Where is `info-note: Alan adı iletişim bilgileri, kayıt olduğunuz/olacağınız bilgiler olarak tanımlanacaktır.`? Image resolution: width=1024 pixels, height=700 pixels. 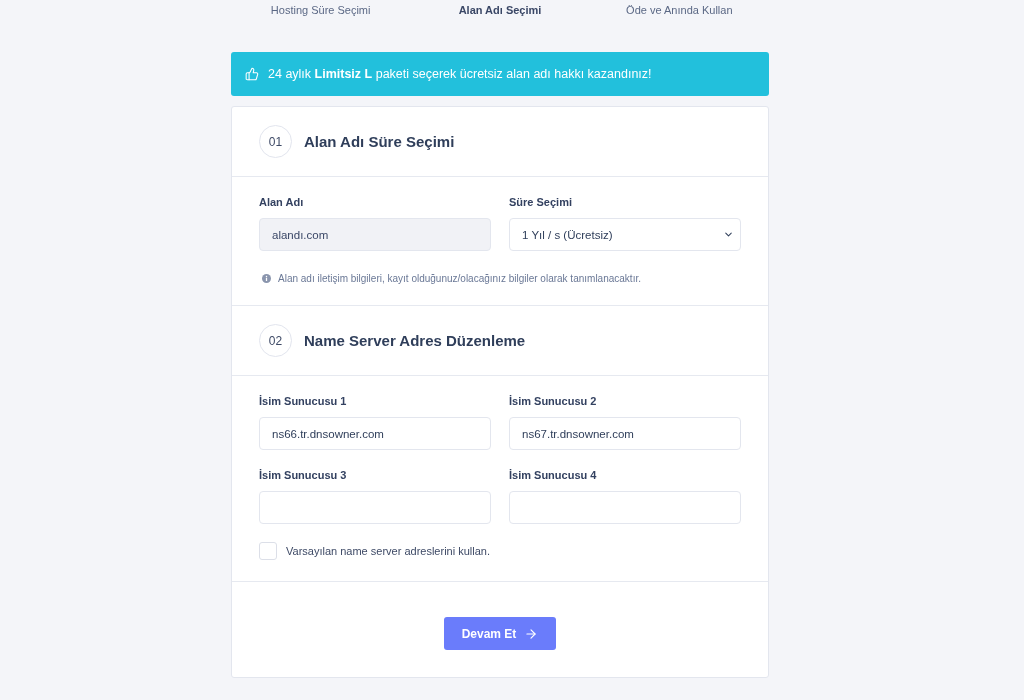 info-note: Alan adı iletişim bilgileri, kayıt olduğunuz/olacağınız bilgiler olarak tanımlanacaktır. is located at coordinates (459, 278).